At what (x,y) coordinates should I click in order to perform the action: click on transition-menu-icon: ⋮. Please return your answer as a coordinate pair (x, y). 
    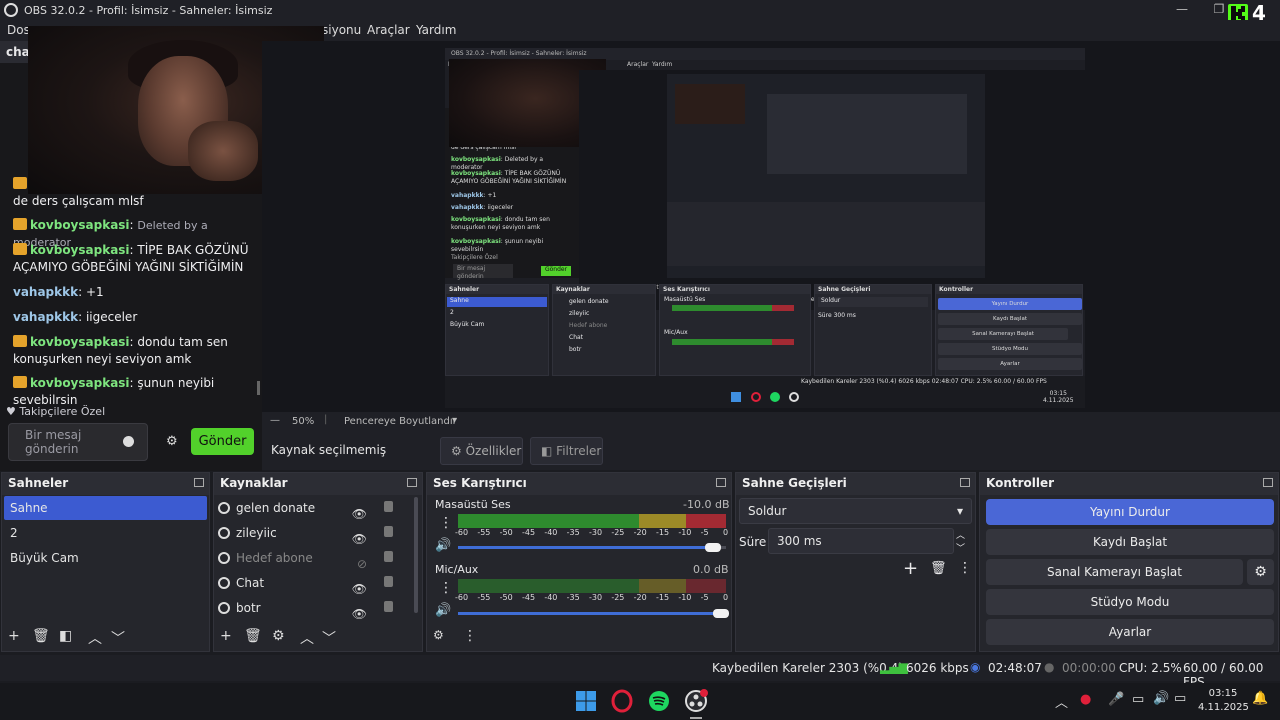
    Looking at the image, I should click on (965, 568).